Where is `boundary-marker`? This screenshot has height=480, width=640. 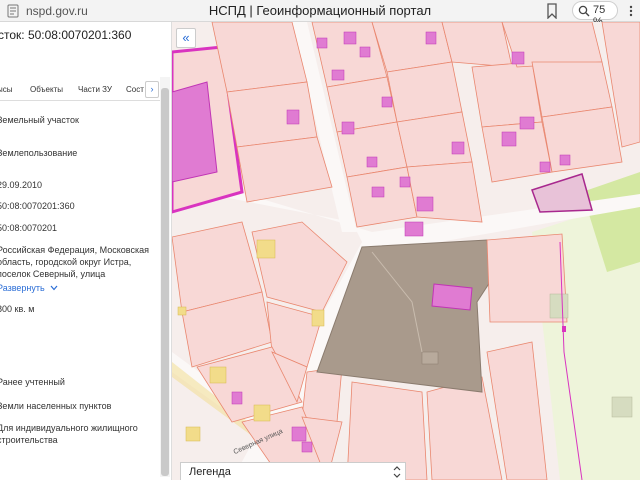
boundary-marker is located at coordinates (564, 329).